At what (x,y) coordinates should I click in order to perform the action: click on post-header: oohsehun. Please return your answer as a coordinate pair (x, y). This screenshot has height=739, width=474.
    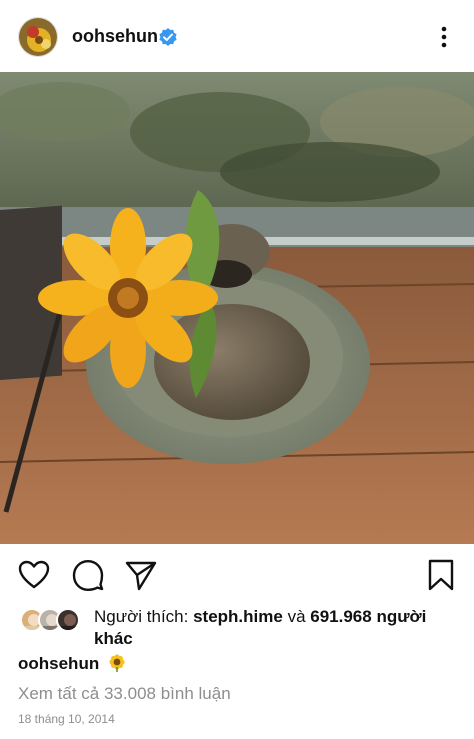
    Looking at the image, I should click on (237, 36).